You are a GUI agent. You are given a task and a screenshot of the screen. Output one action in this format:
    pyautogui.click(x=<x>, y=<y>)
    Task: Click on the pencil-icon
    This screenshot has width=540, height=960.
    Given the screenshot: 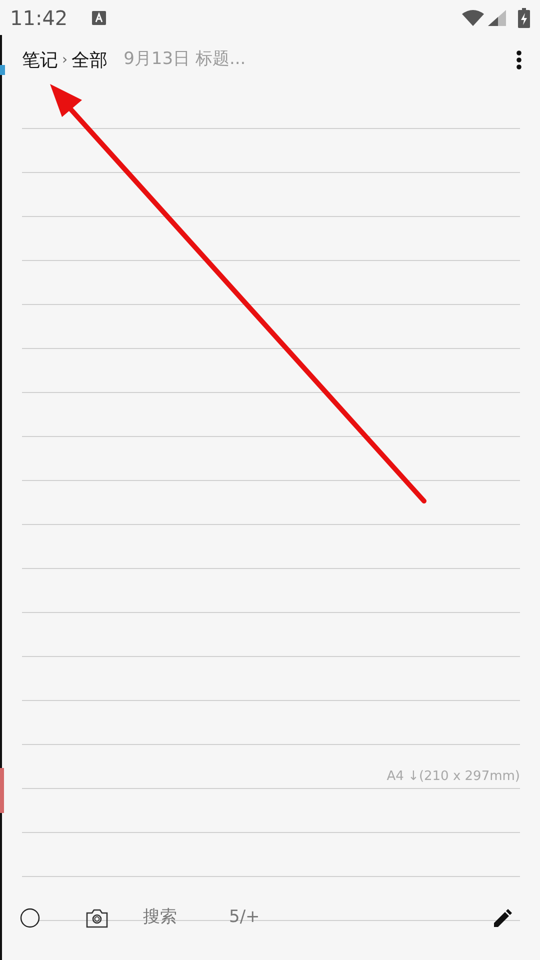 What is the action you would take?
    pyautogui.click(x=503, y=918)
    